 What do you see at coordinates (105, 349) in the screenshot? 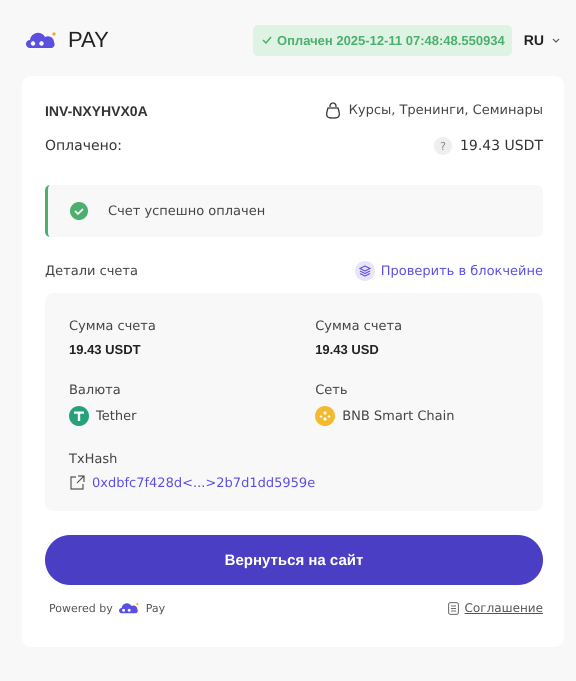
I see `detail-value: 19.43 USDT` at bounding box center [105, 349].